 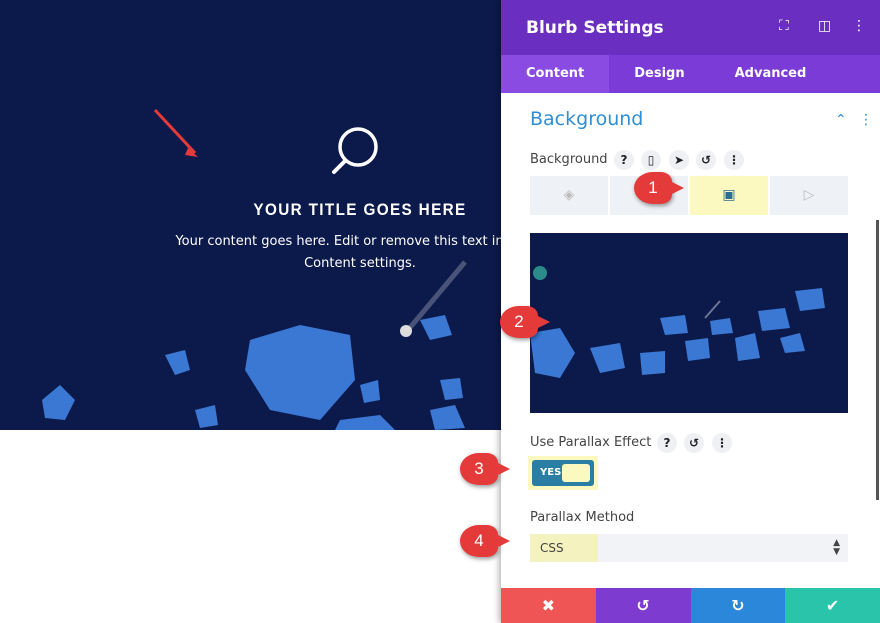 I want to click on section-menu-icon: ⋮, so click(x=866, y=120).